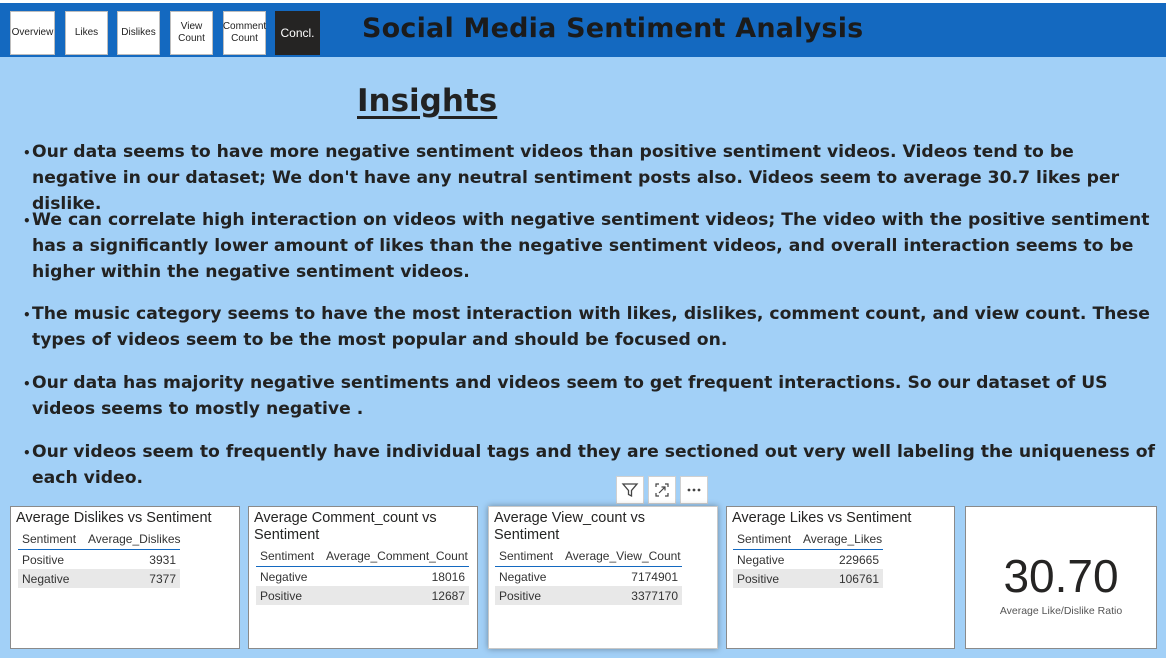 Image resolution: width=1166 pixels, height=658 pixels. What do you see at coordinates (822, 518) in the screenshot?
I see `card-title: Average Likes vs Sentiment` at bounding box center [822, 518].